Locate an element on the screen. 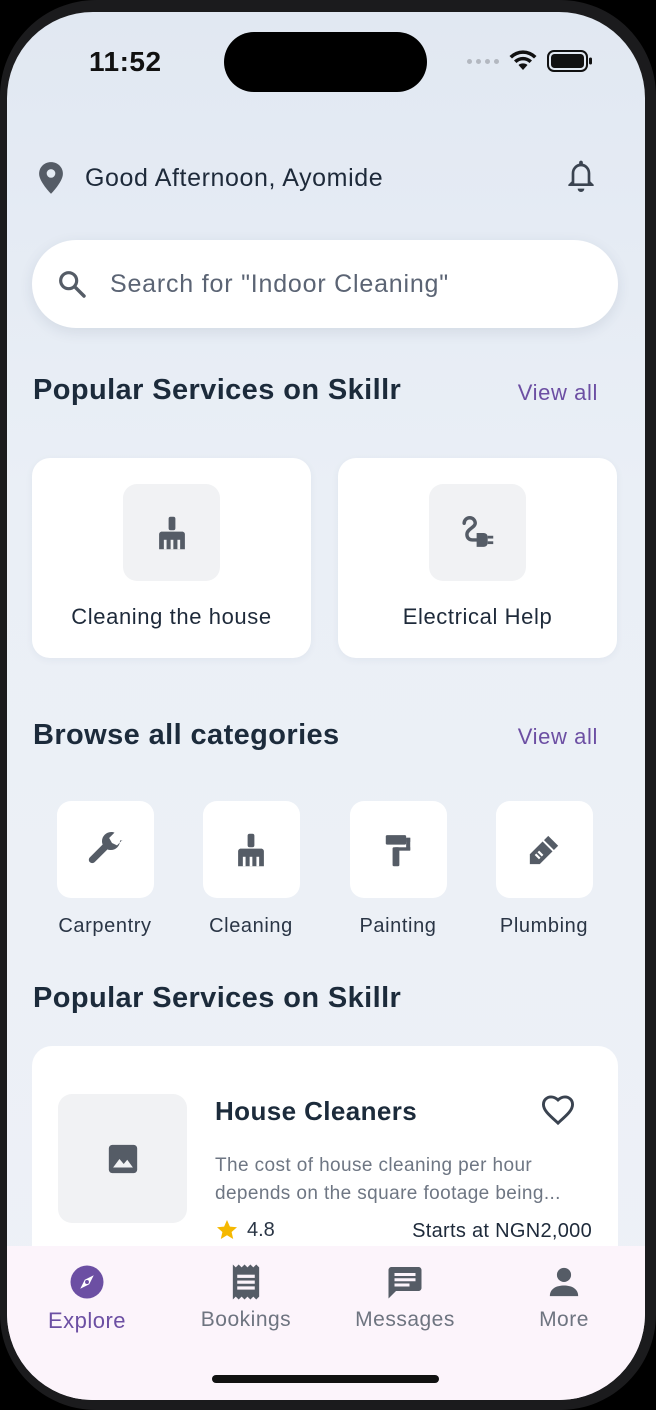  heart-outline-icon is located at coordinates (558, 1110).